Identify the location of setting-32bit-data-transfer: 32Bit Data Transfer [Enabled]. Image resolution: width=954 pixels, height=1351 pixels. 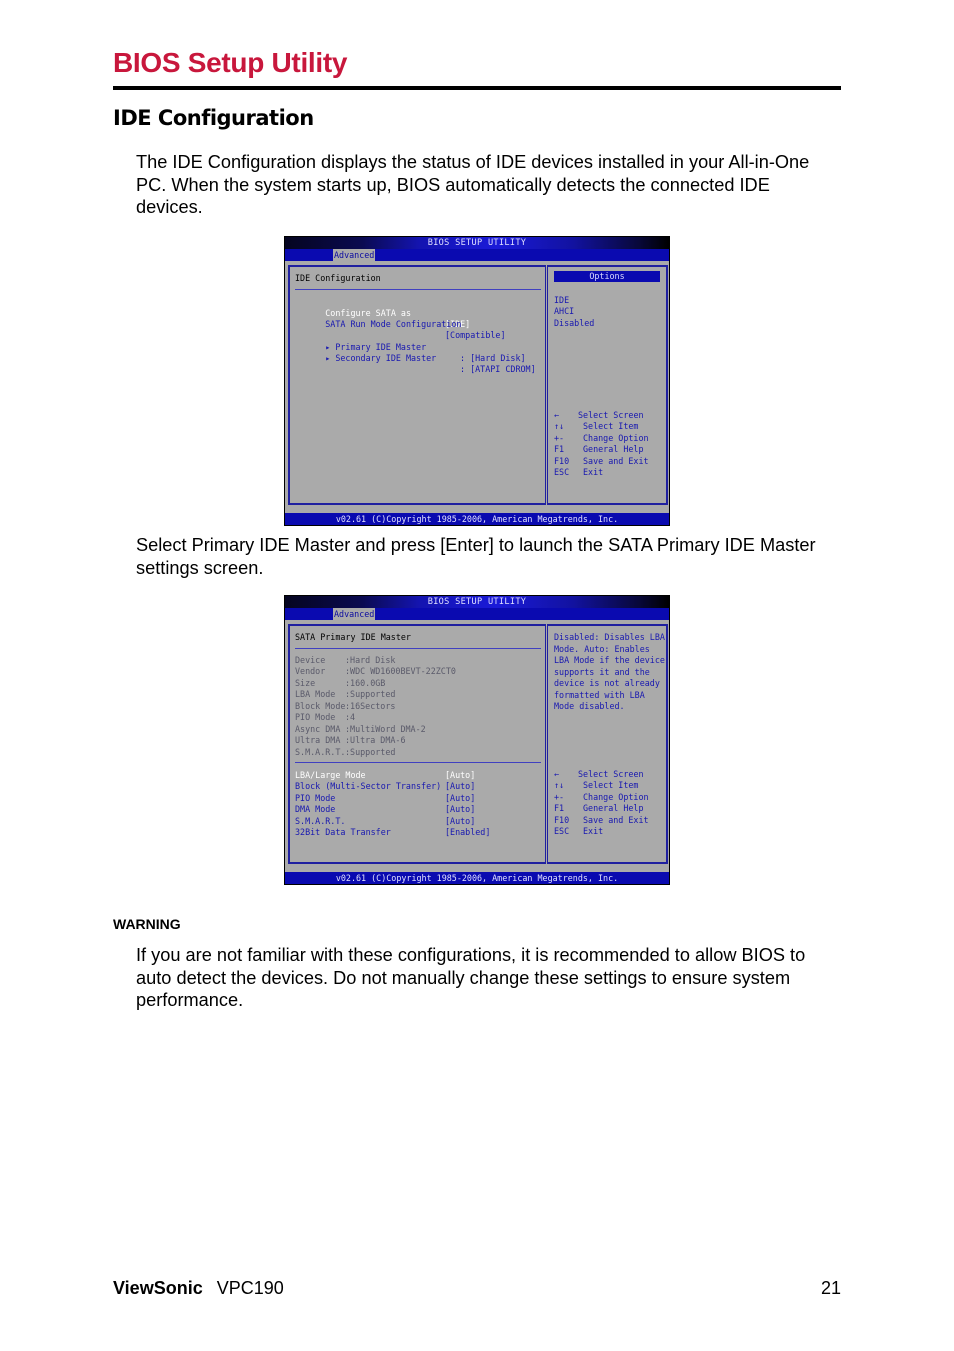
(392, 833).